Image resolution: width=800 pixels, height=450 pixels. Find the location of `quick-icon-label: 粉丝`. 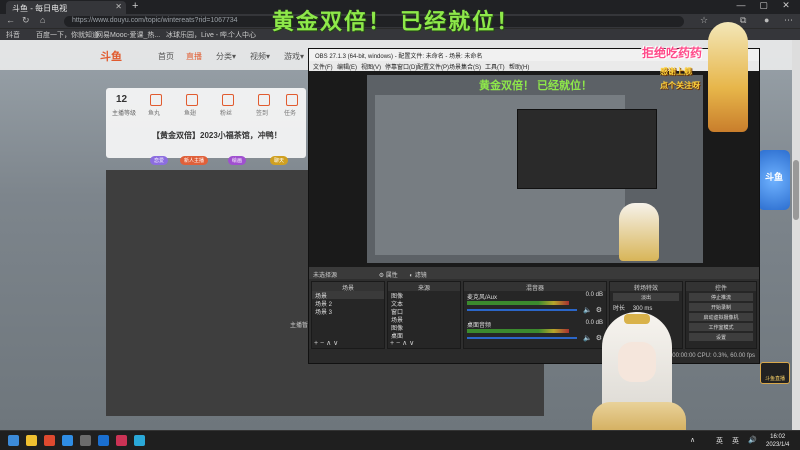

quick-icon-label: 粉丝 is located at coordinates (226, 114).